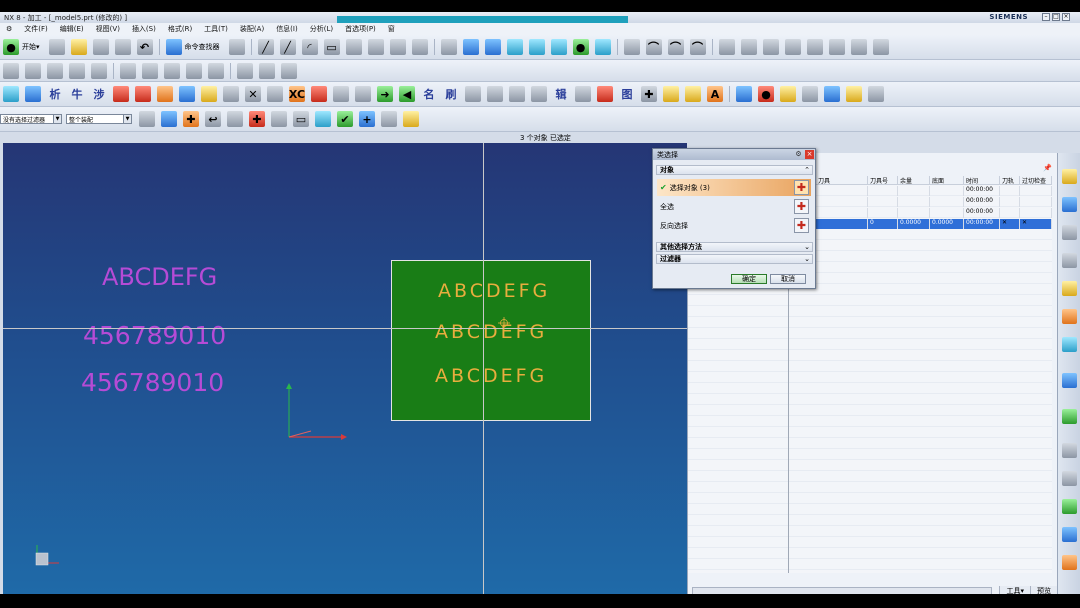 This screenshot has height=608, width=1080. Describe the element at coordinates (649, 94) in the screenshot. I see `point-icon: ✚` at that location.